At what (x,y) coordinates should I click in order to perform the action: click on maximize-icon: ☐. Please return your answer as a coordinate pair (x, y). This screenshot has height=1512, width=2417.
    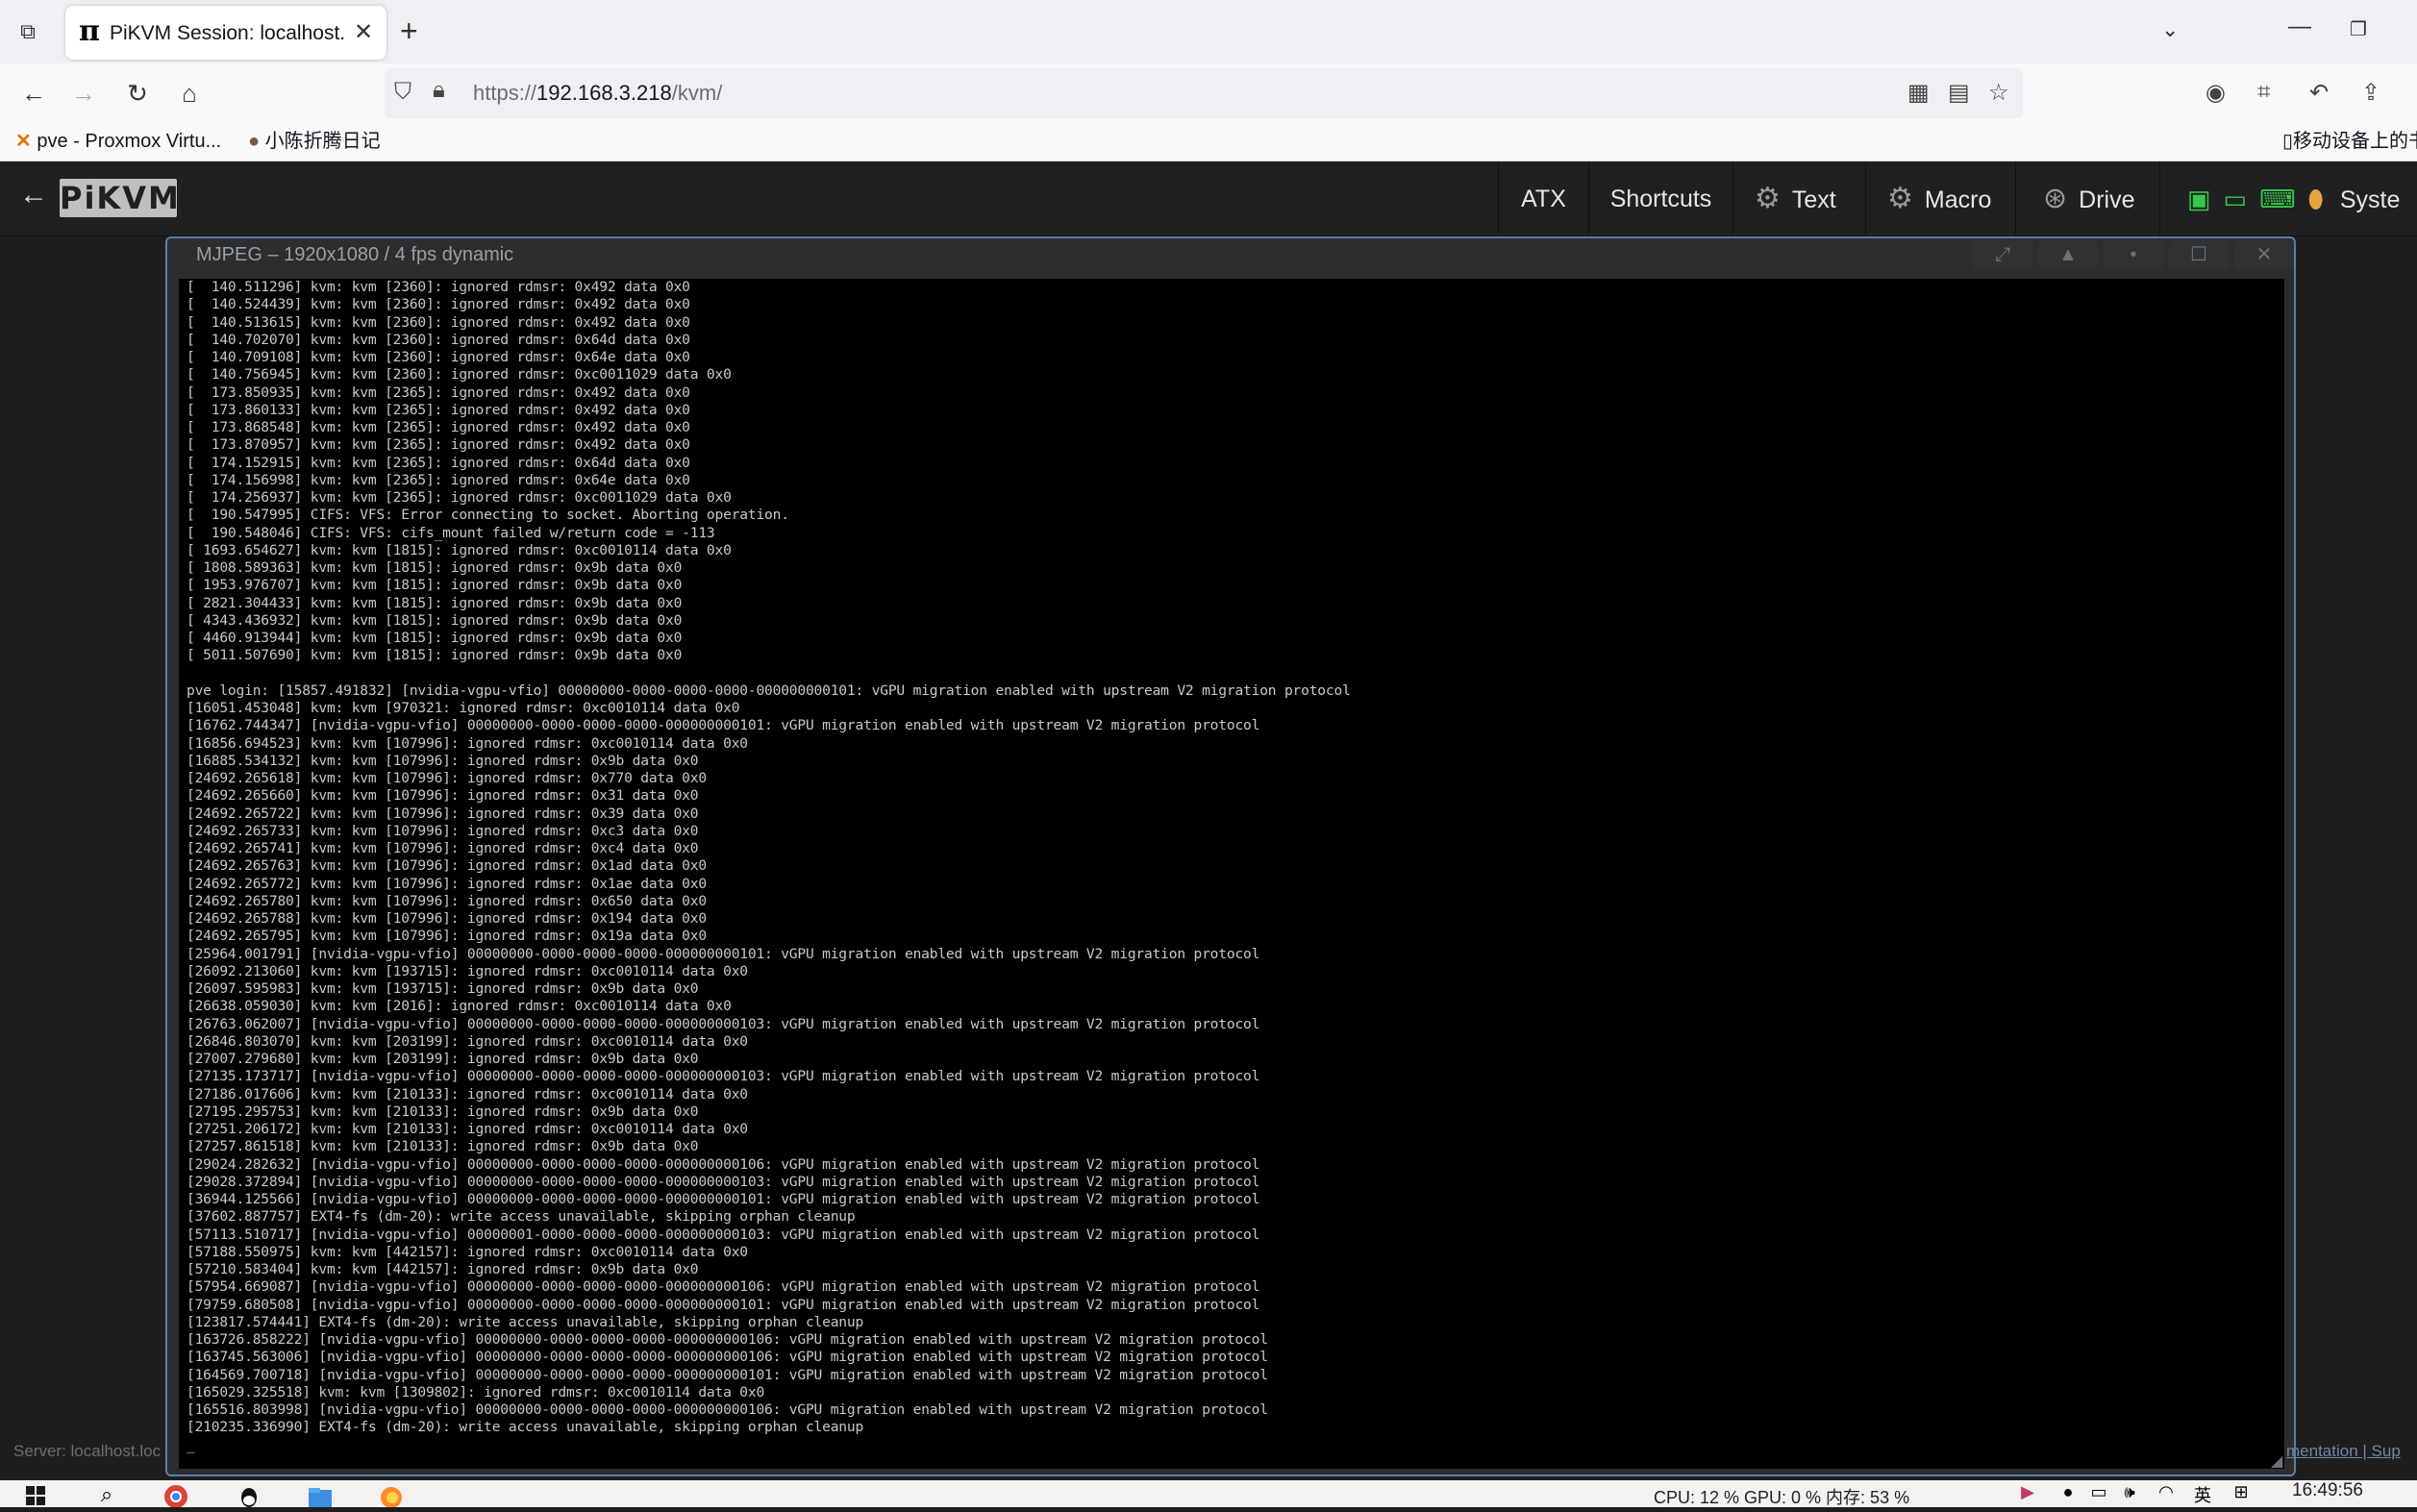
    Looking at the image, I should click on (2199, 255).